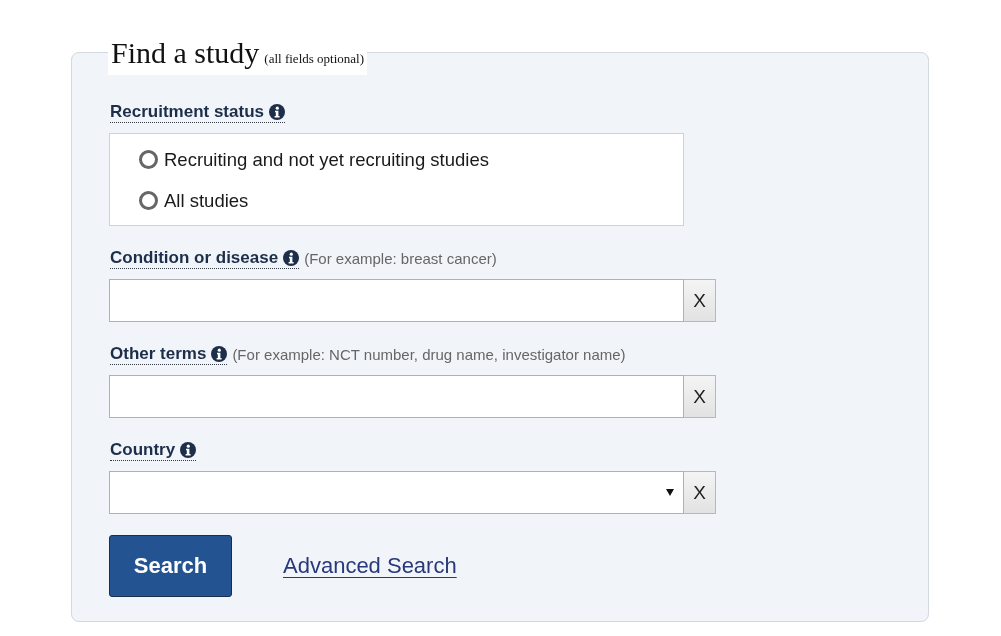 The width and height of the screenshot is (1001, 636). I want to click on dropdown-field, so click(396, 492).